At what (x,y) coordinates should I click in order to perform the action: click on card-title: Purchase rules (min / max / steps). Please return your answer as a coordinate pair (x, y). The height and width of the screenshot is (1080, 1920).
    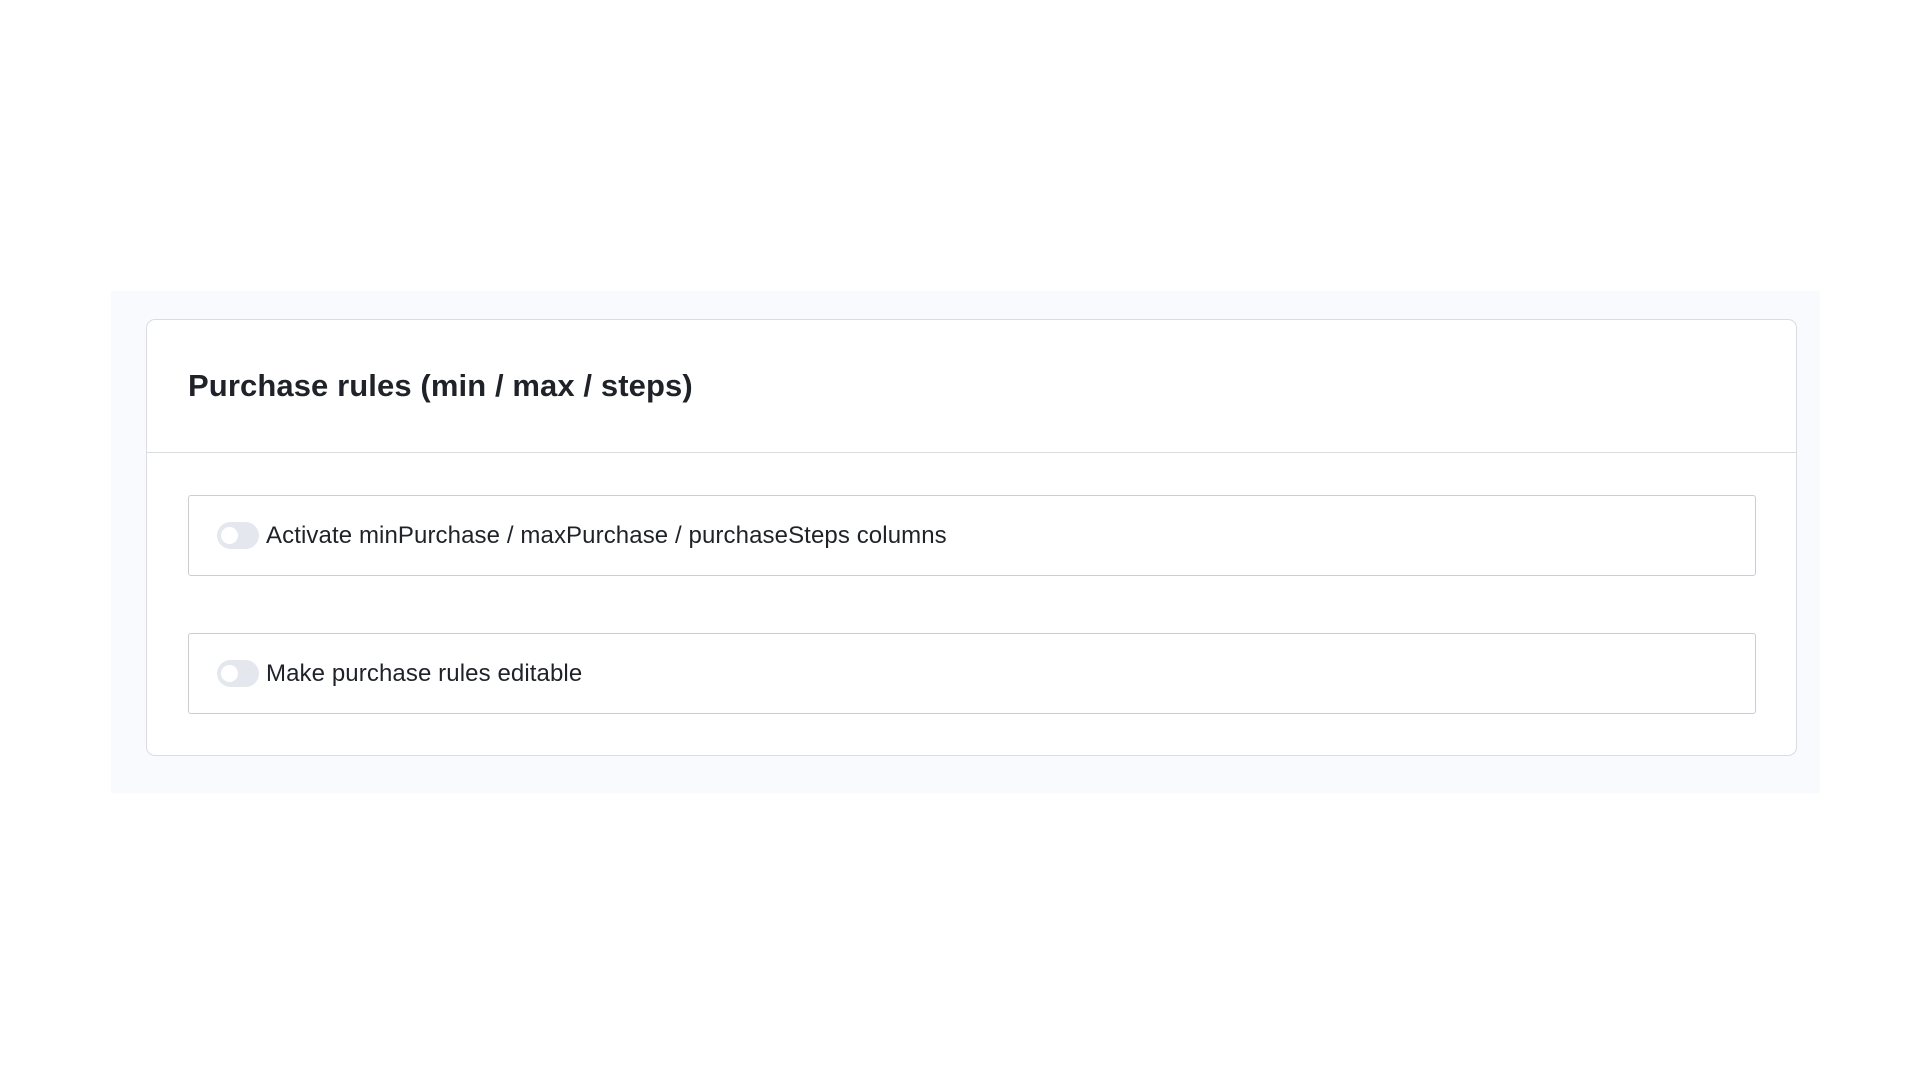
    Looking at the image, I should click on (440, 385).